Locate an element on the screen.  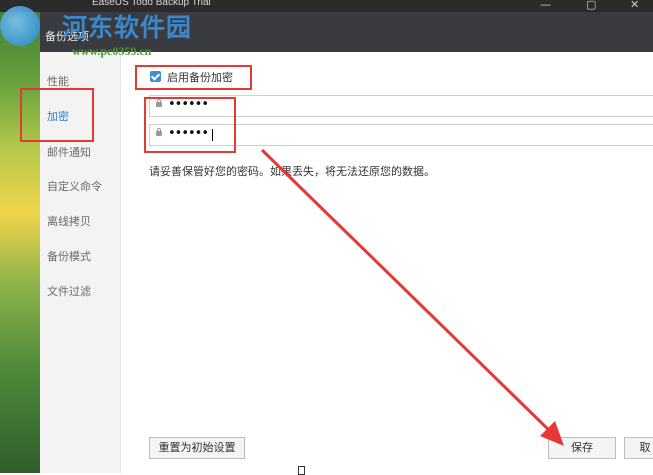
app-logo-icon is located at coordinates (20, 26).